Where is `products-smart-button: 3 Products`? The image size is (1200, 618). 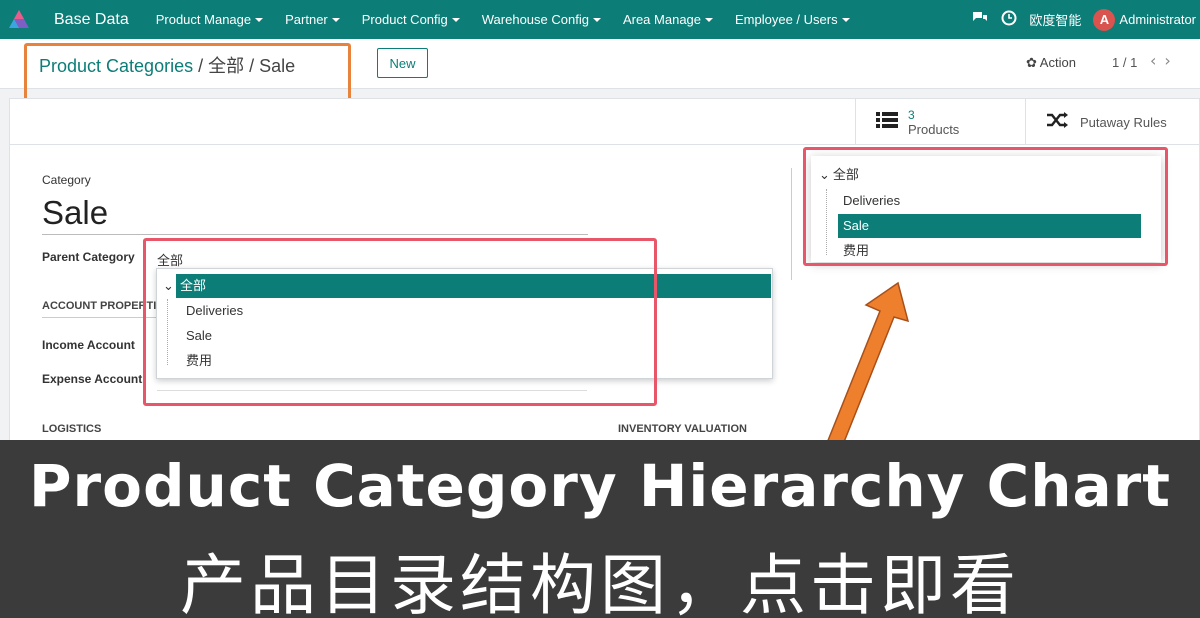
products-smart-button: 3 Products is located at coordinates (940, 122).